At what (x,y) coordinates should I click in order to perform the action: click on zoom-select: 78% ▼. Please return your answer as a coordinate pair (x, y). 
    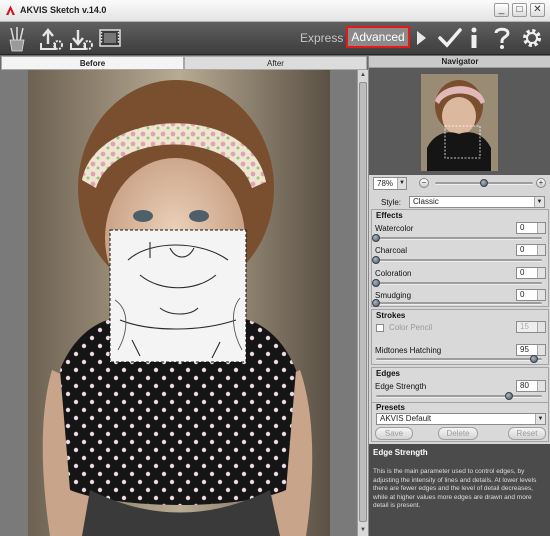
    Looking at the image, I should click on (390, 183).